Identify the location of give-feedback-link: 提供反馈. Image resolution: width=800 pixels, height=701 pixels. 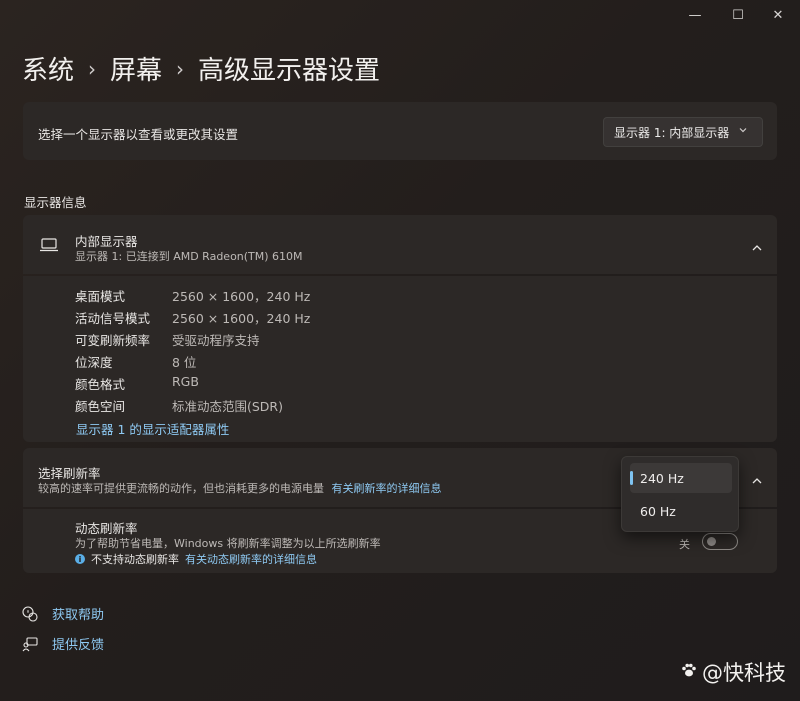
(63, 643).